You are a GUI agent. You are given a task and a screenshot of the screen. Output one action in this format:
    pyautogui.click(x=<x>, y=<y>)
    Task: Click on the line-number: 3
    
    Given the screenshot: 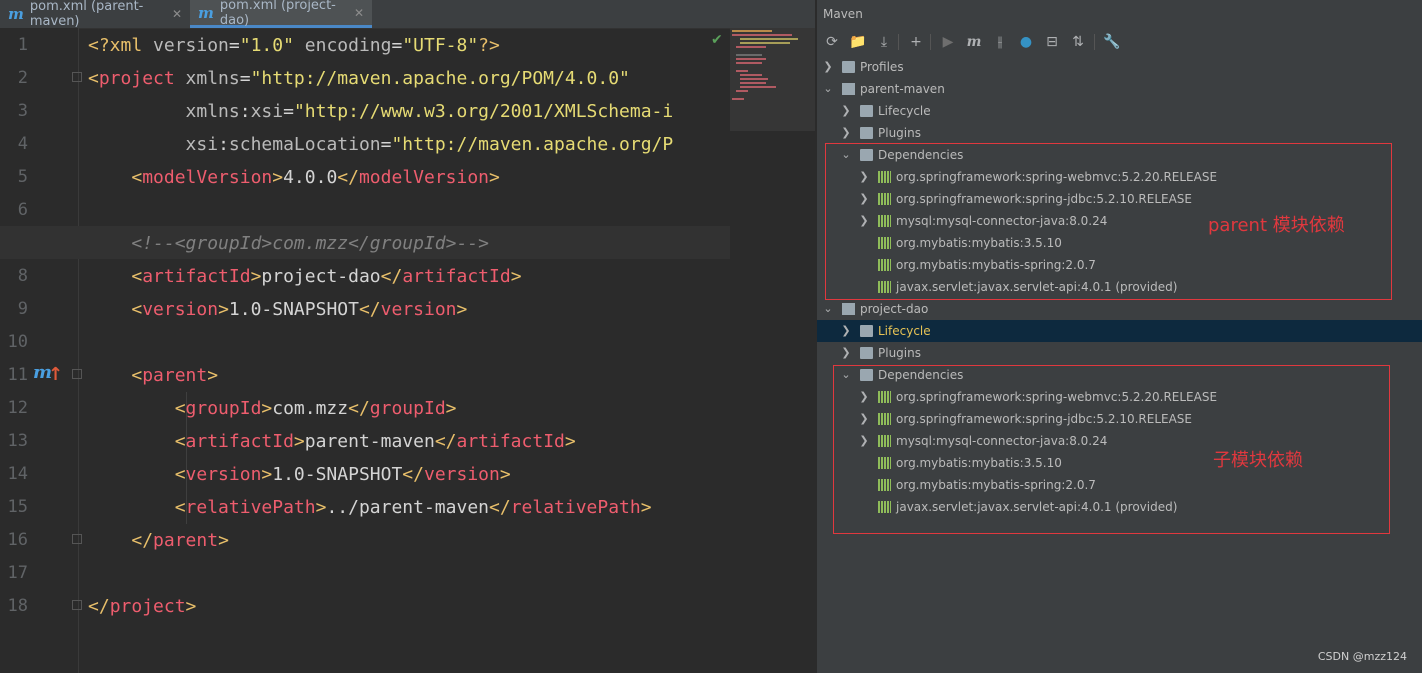 What is the action you would take?
    pyautogui.click(x=22, y=111)
    